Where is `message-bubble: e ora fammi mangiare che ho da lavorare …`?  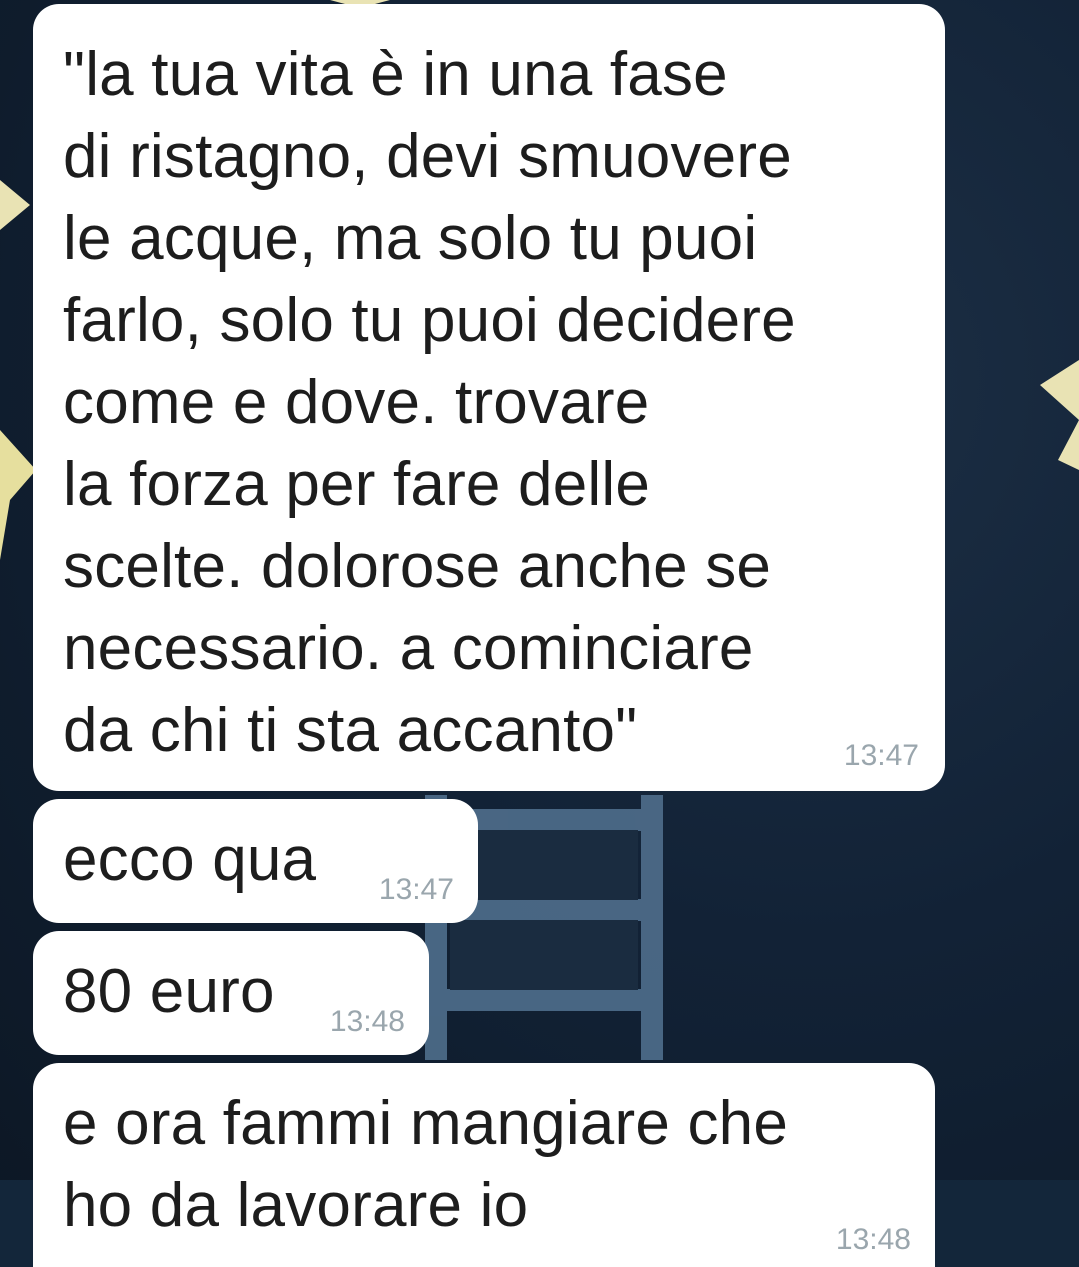 message-bubble: e ora fammi mangiare che ho da lavorare … is located at coordinates (484, 1165).